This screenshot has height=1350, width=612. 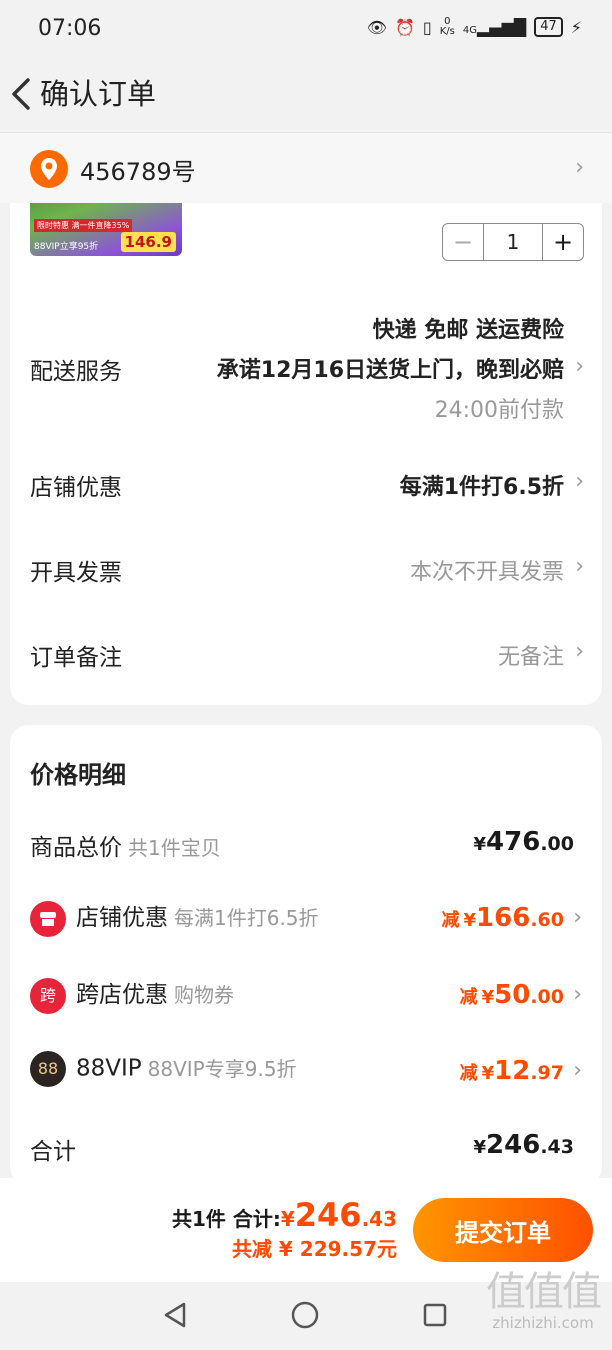 What do you see at coordinates (543, 1323) in the screenshot?
I see `watermark-url: zhizhizhi.com` at bounding box center [543, 1323].